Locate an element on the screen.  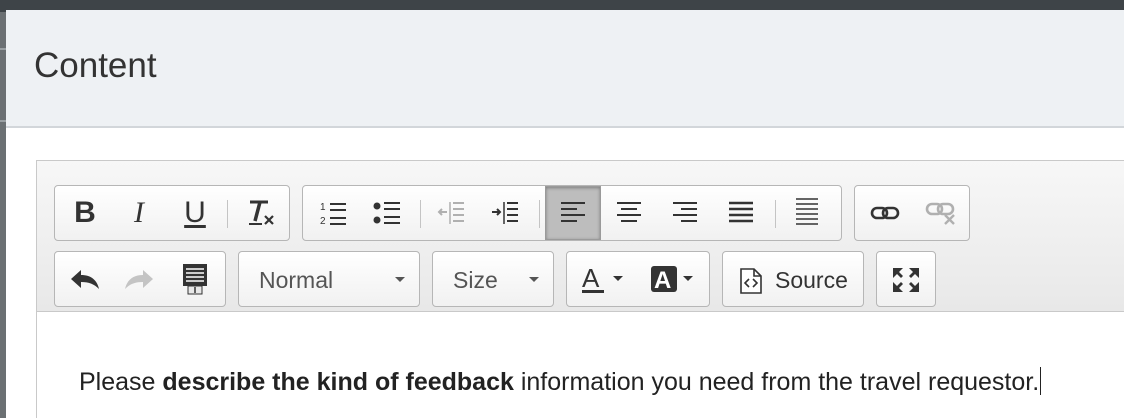
align-right-icon is located at coordinates (685, 212).